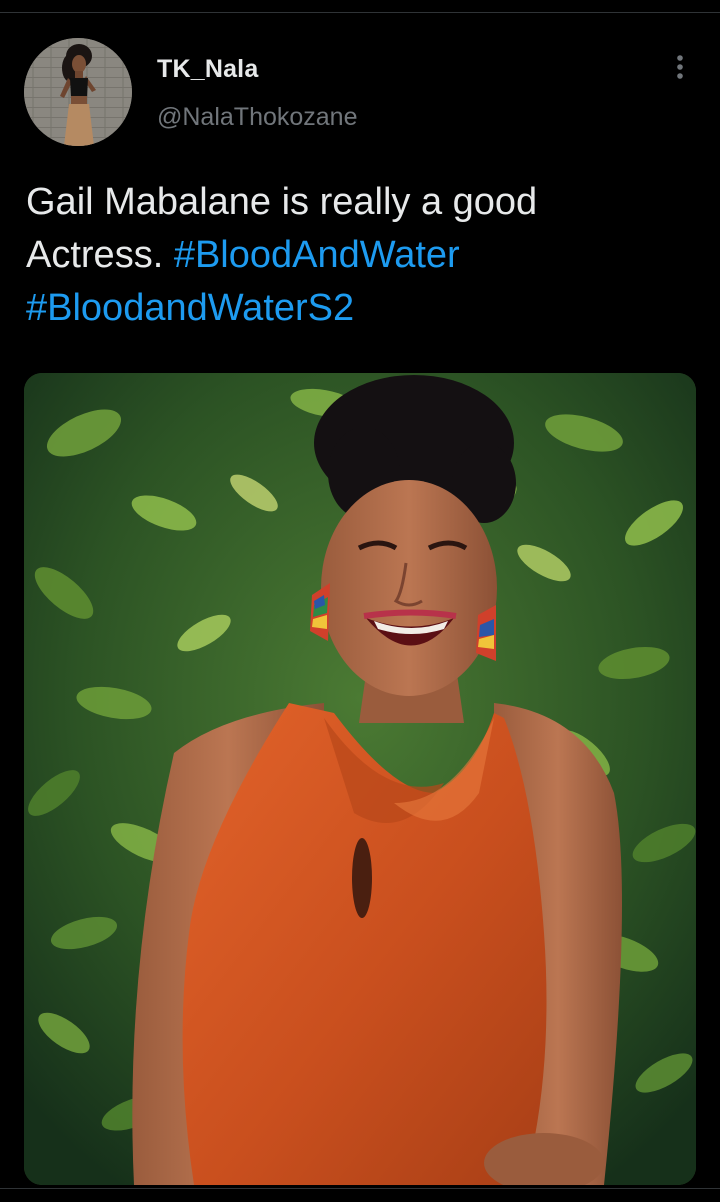 Image resolution: width=720 pixels, height=1202 pixels. What do you see at coordinates (282, 202) in the screenshot?
I see `tweet-text-line1: Gail Mabalane is really a good` at bounding box center [282, 202].